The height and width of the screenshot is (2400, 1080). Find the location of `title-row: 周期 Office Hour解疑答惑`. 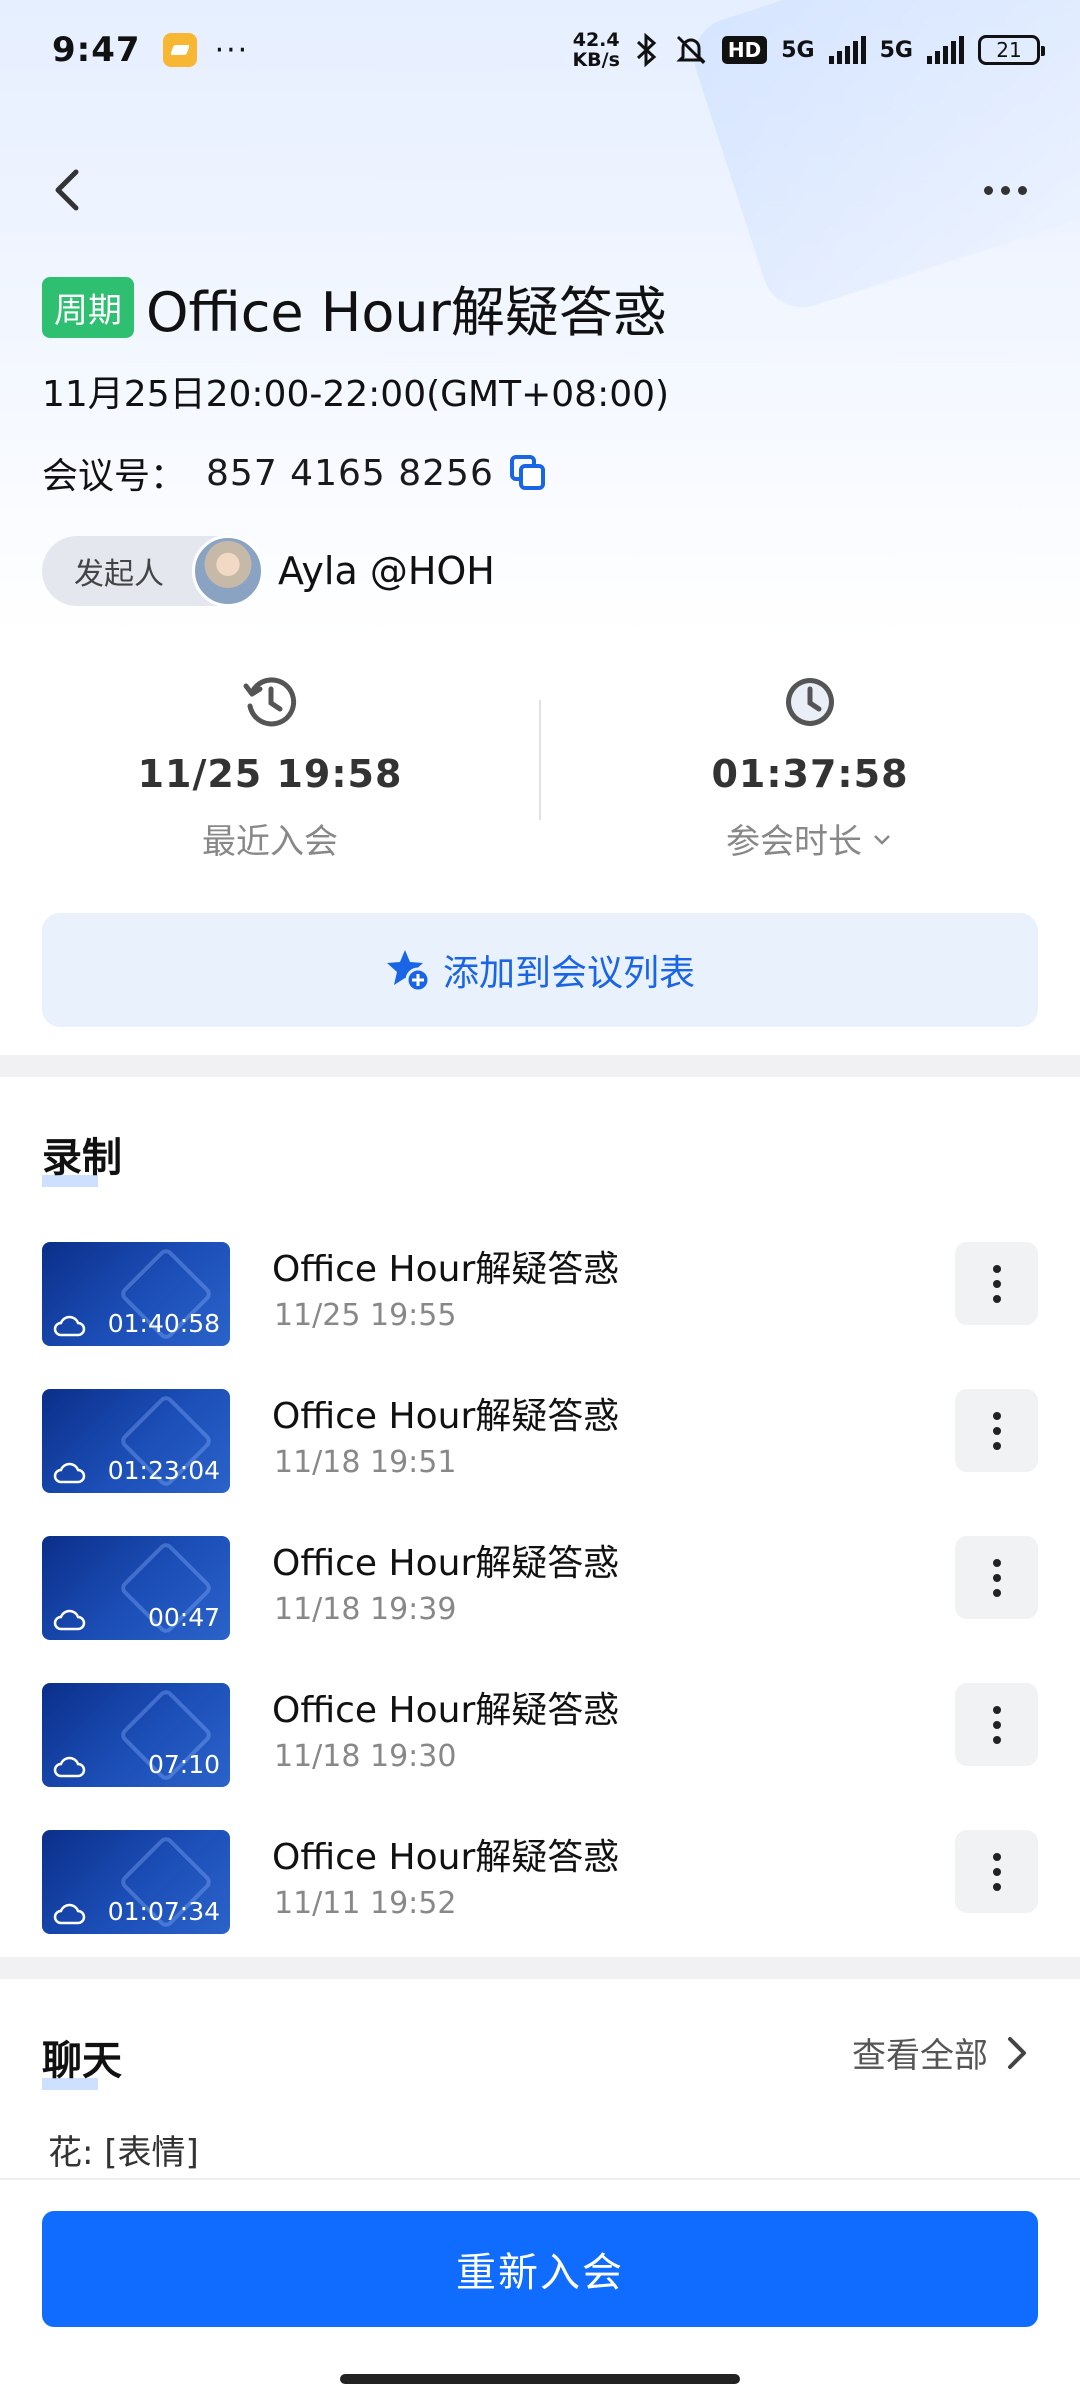

title-row: 周期 Office Hour解疑答惑 is located at coordinates (354, 307).